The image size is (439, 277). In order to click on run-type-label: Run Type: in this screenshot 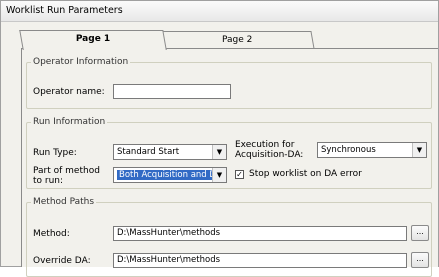, I will do `click(55, 153)`.